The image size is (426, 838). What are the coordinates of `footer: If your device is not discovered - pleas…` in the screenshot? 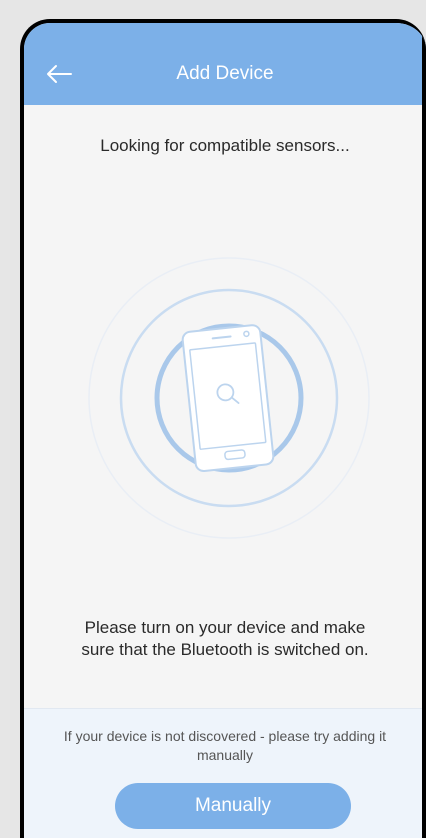 It's located at (225, 773).